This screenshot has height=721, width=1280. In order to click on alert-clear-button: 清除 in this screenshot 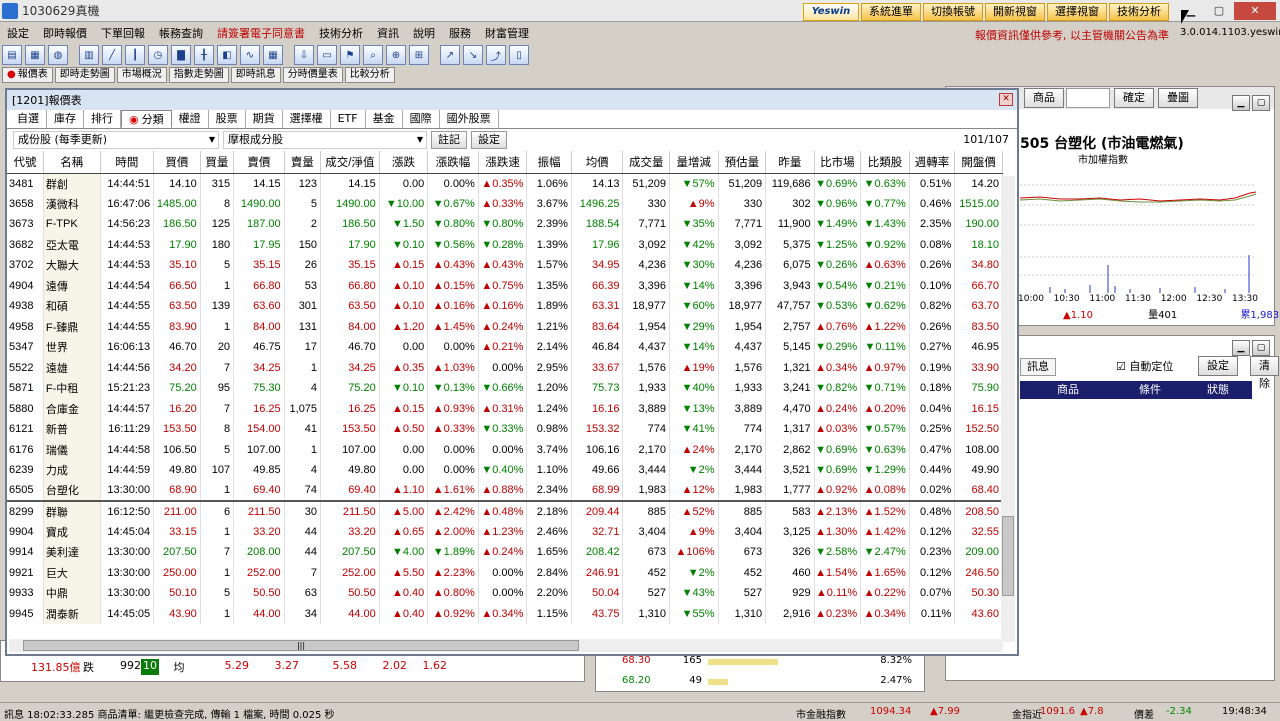, I will do `click(1264, 373)`.